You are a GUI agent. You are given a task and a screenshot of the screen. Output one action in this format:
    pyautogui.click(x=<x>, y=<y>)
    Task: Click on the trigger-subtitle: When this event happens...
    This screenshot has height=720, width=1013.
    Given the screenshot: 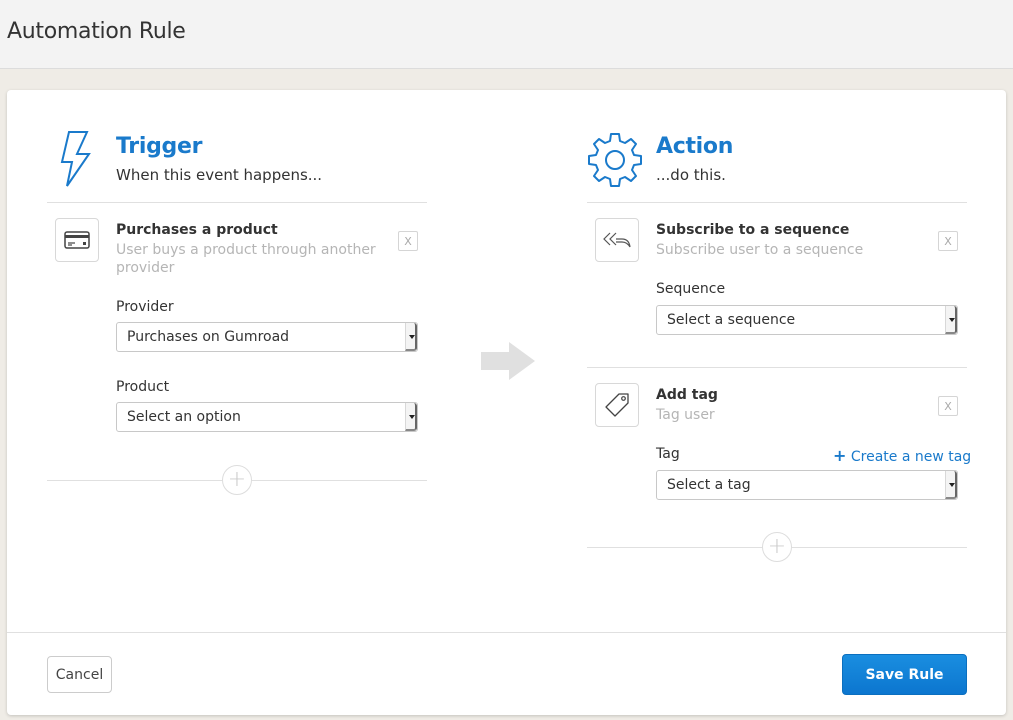 What is the action you would take?
    pyautogui.click(x=219, y=175)
    